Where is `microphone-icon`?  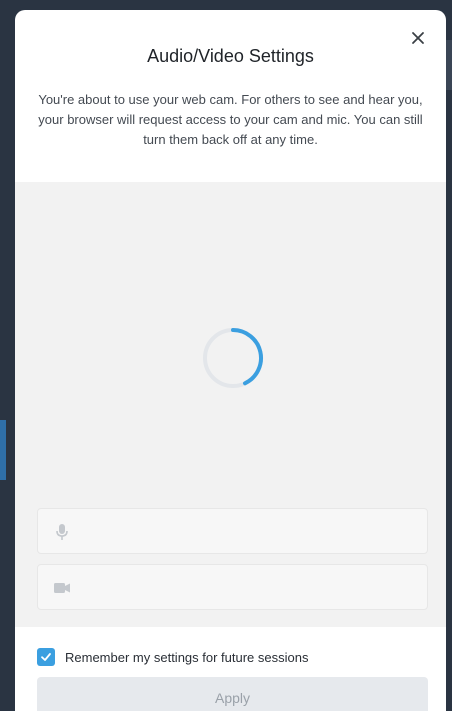
microphone-icon is located at coordinates (62, 532).